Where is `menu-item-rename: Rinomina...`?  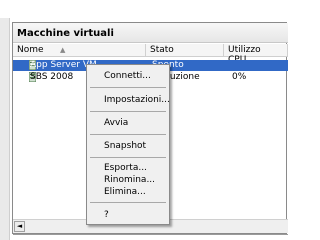 menu-item-rename: Rinomina... is located at coordinates (129, 180).